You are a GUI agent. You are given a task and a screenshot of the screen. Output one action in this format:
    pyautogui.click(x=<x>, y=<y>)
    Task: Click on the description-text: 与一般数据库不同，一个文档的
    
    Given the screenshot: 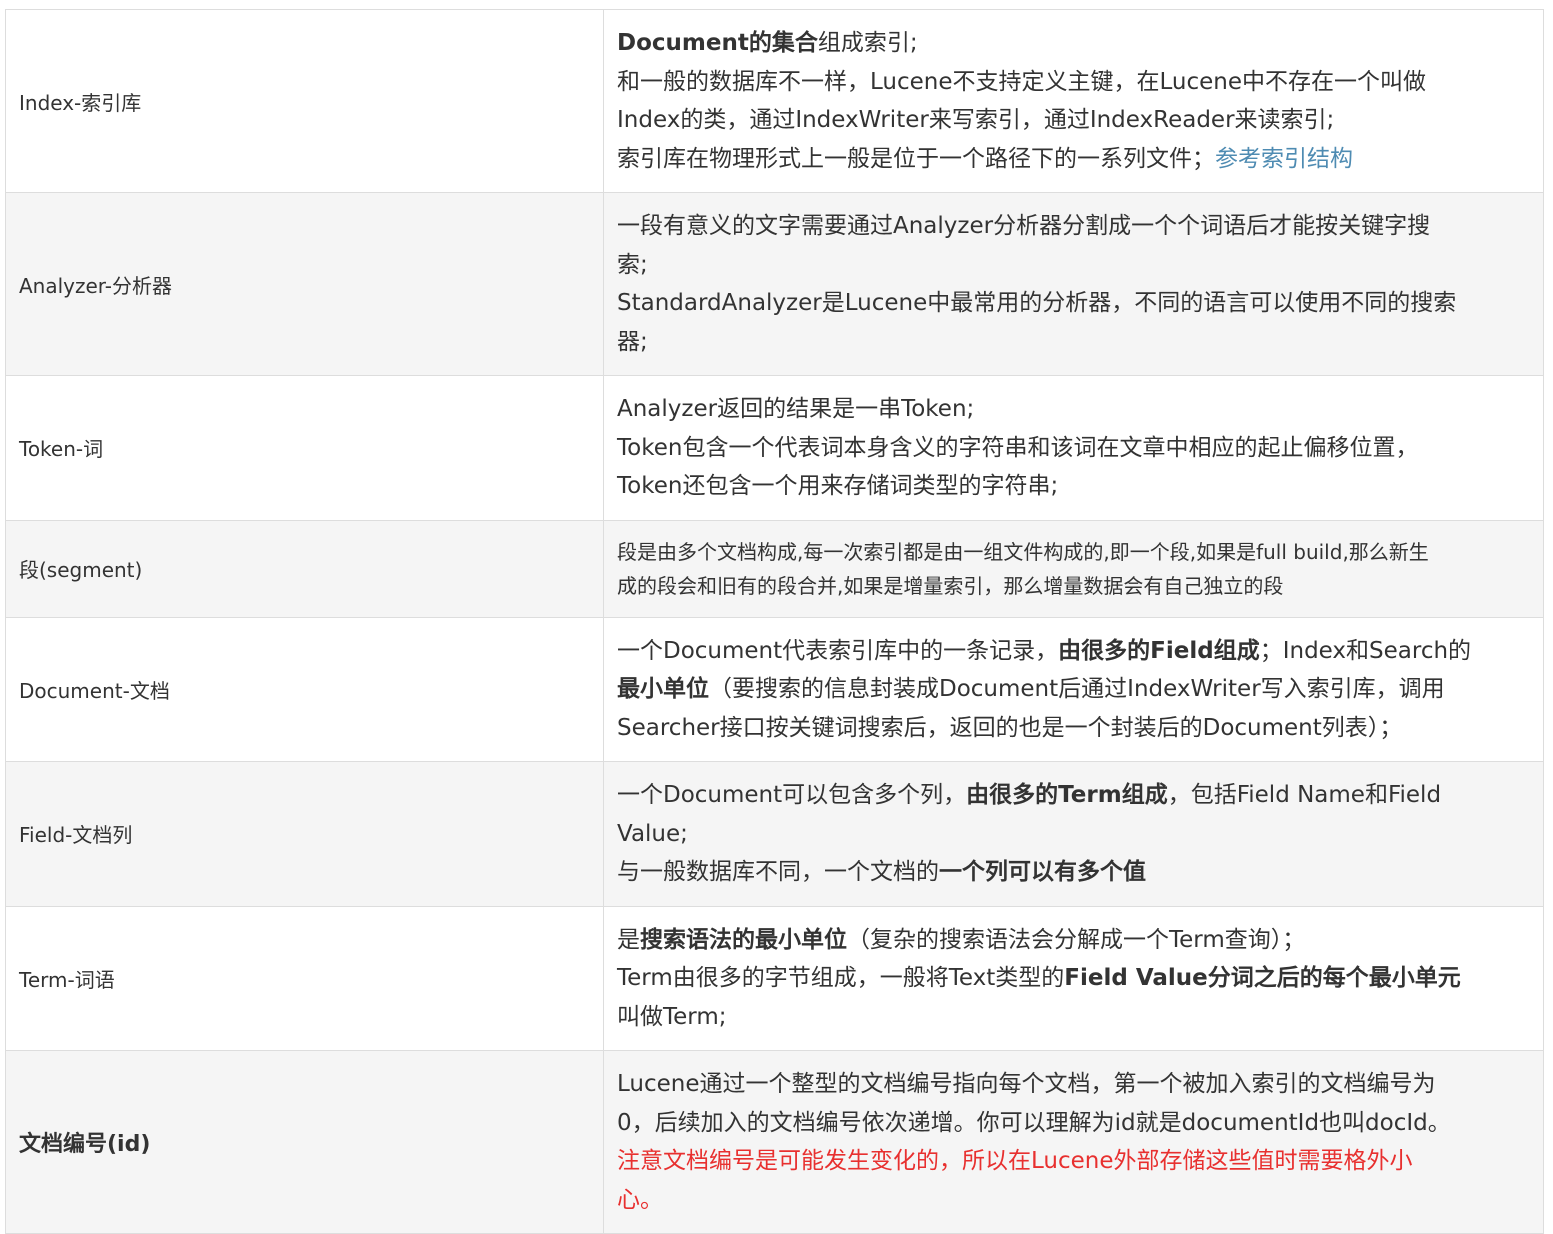 What is the action you would take?
    pyautogui.click(x=778, y=872)
    